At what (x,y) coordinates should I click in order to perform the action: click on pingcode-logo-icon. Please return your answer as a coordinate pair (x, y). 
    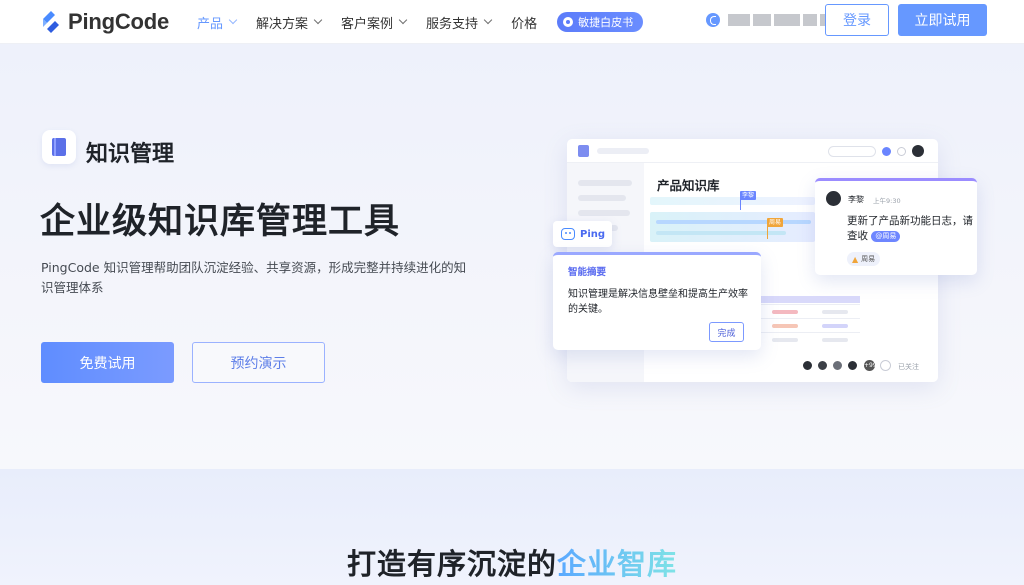
    Looking at the image, I should click on (51, 22).